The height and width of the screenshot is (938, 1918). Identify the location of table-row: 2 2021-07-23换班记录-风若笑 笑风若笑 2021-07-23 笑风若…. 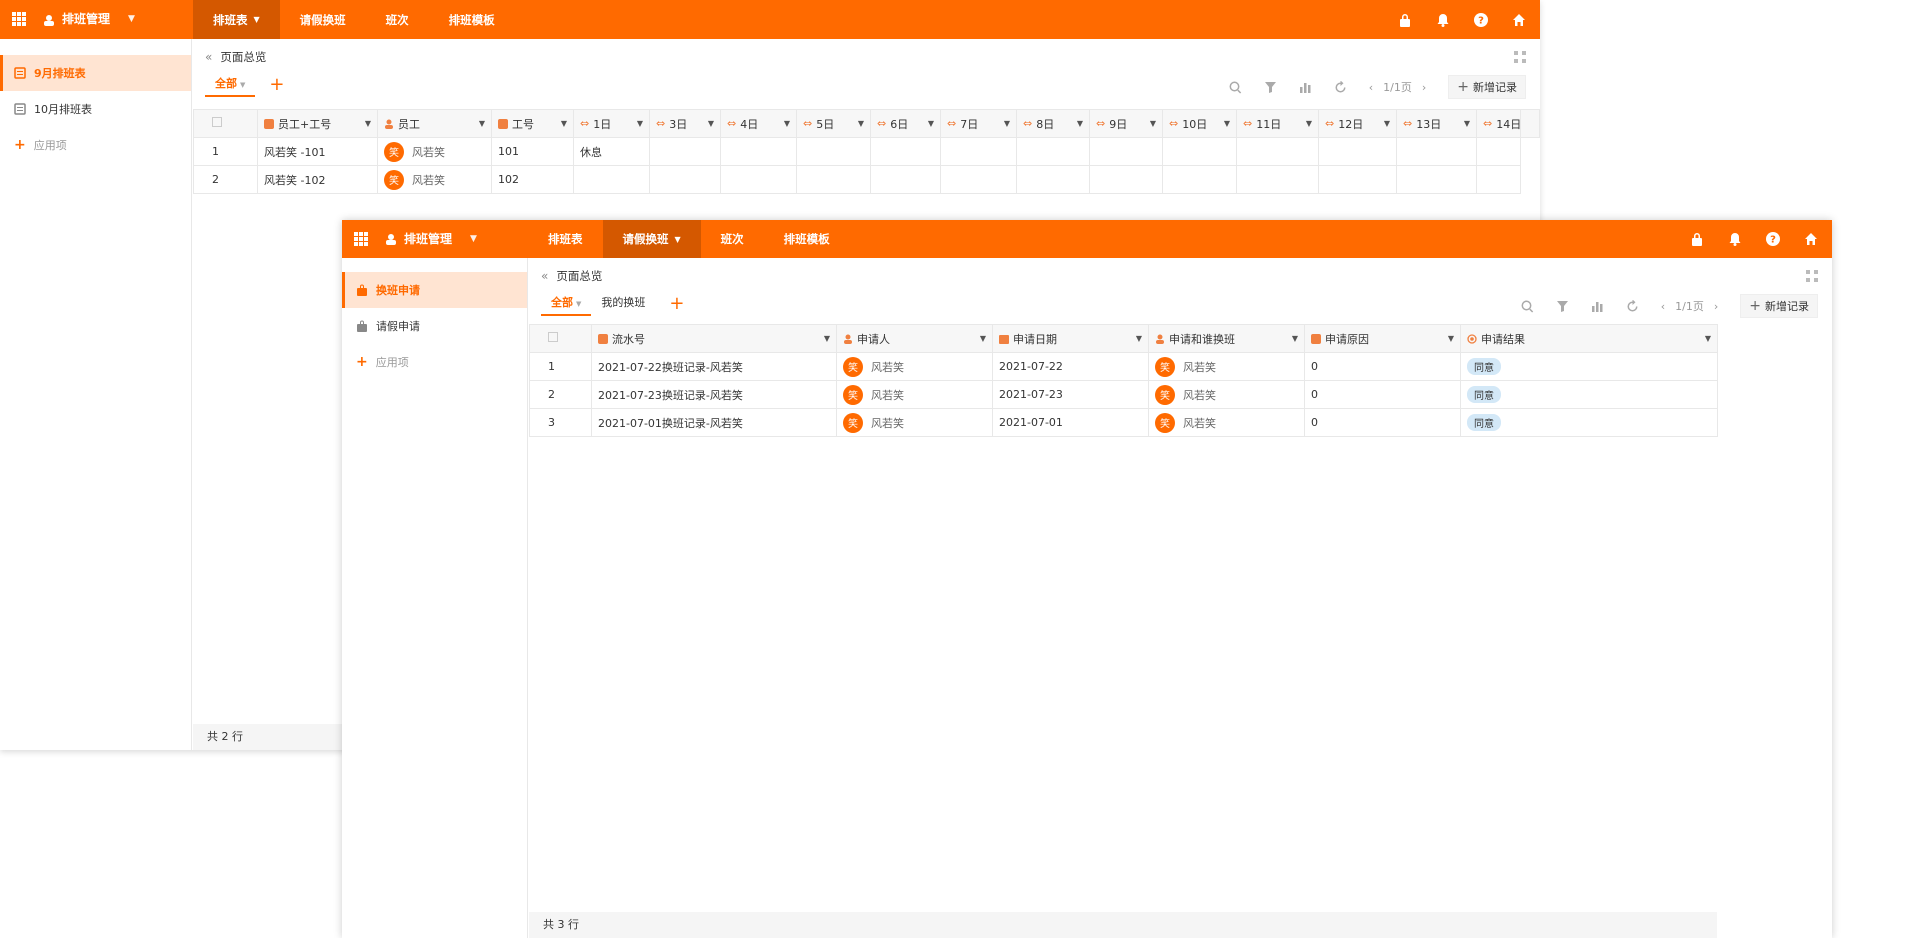
(1123, 394).